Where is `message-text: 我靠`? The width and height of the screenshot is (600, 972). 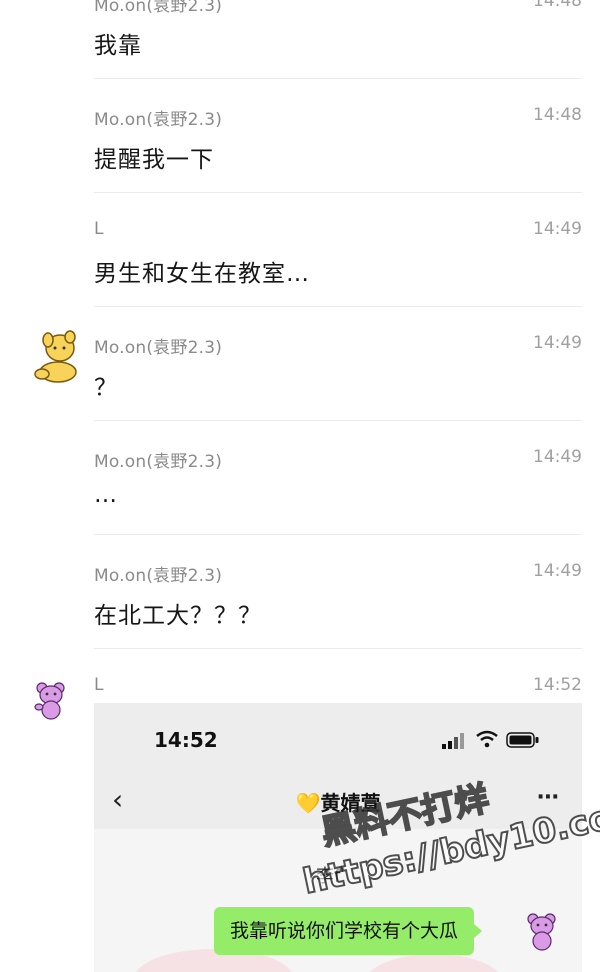 message-text: 我靠 is located at coordinates (118, 46).